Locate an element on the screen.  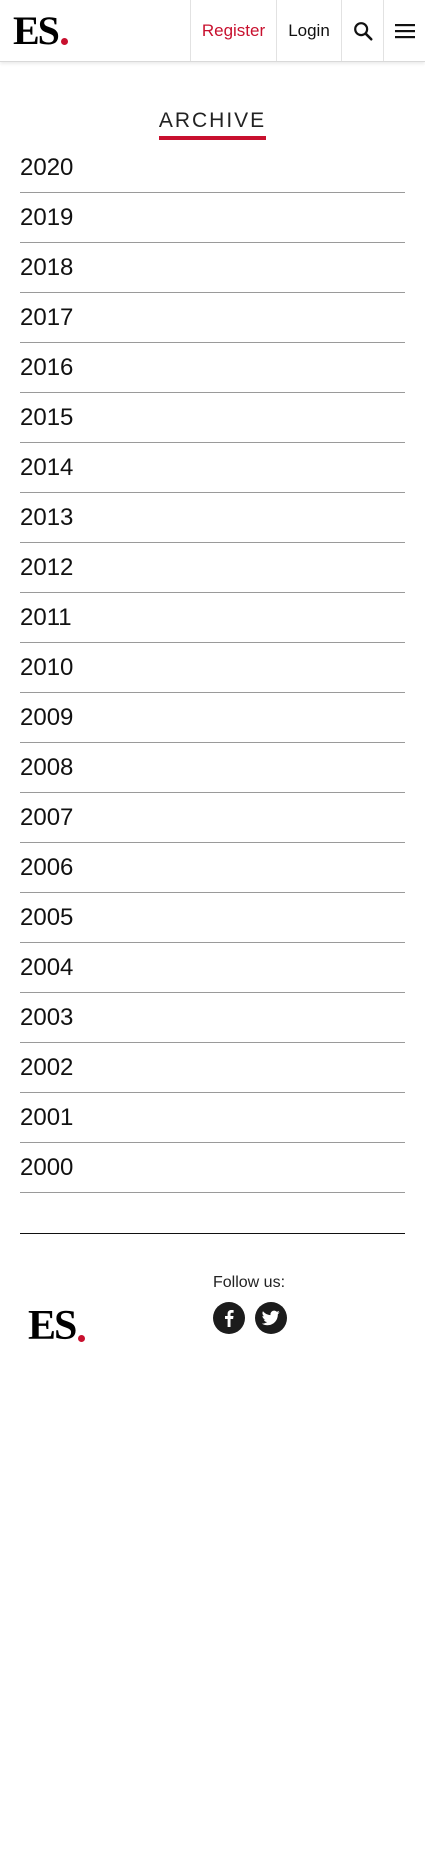
twitter-link is located at coordinates (271, 1318).